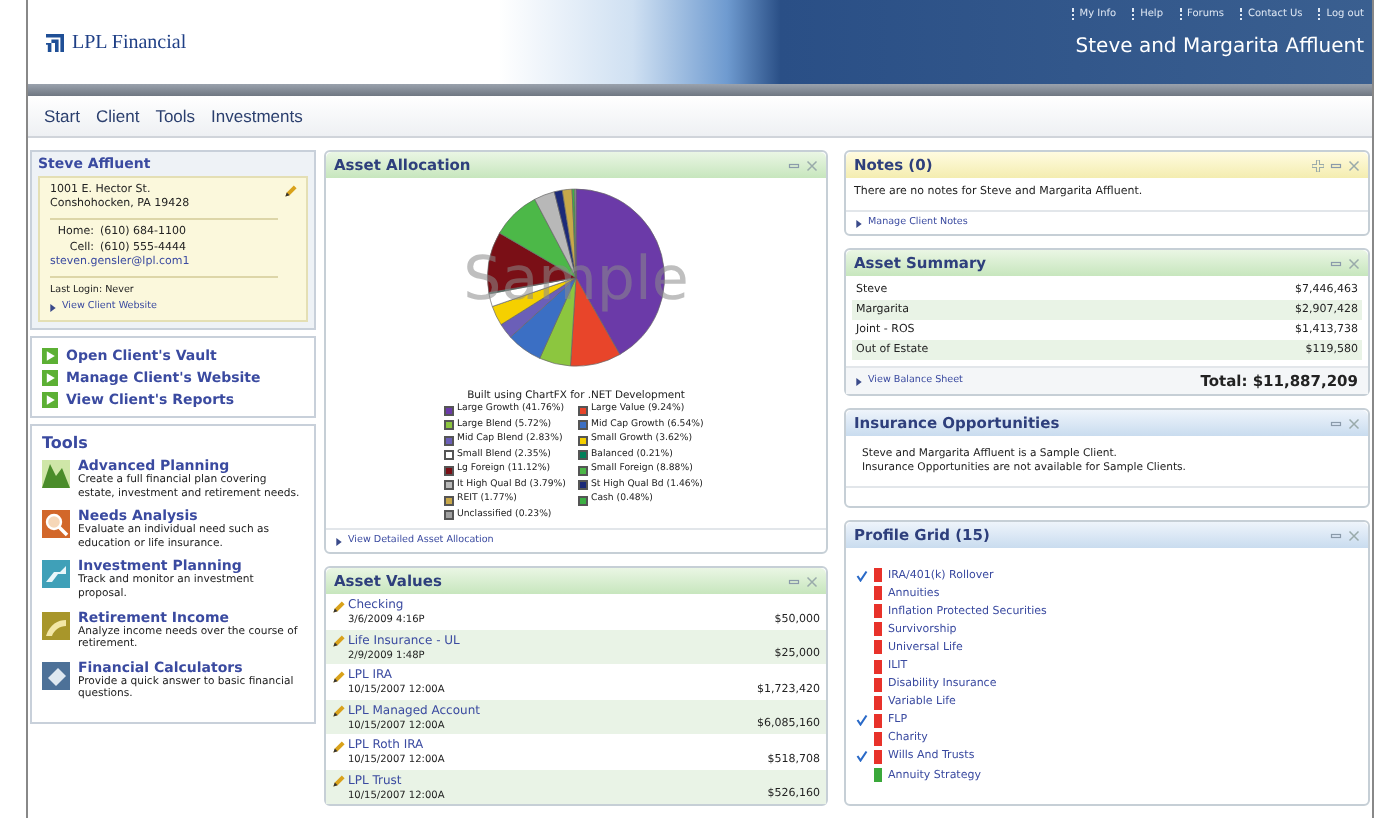 Image resolution: width=1376 pixels, height=818 pixels. Describe the element at coordinates (1219, 47) in the screenshot. I see `client-title: Steve and Margarita Affluent` at that location.